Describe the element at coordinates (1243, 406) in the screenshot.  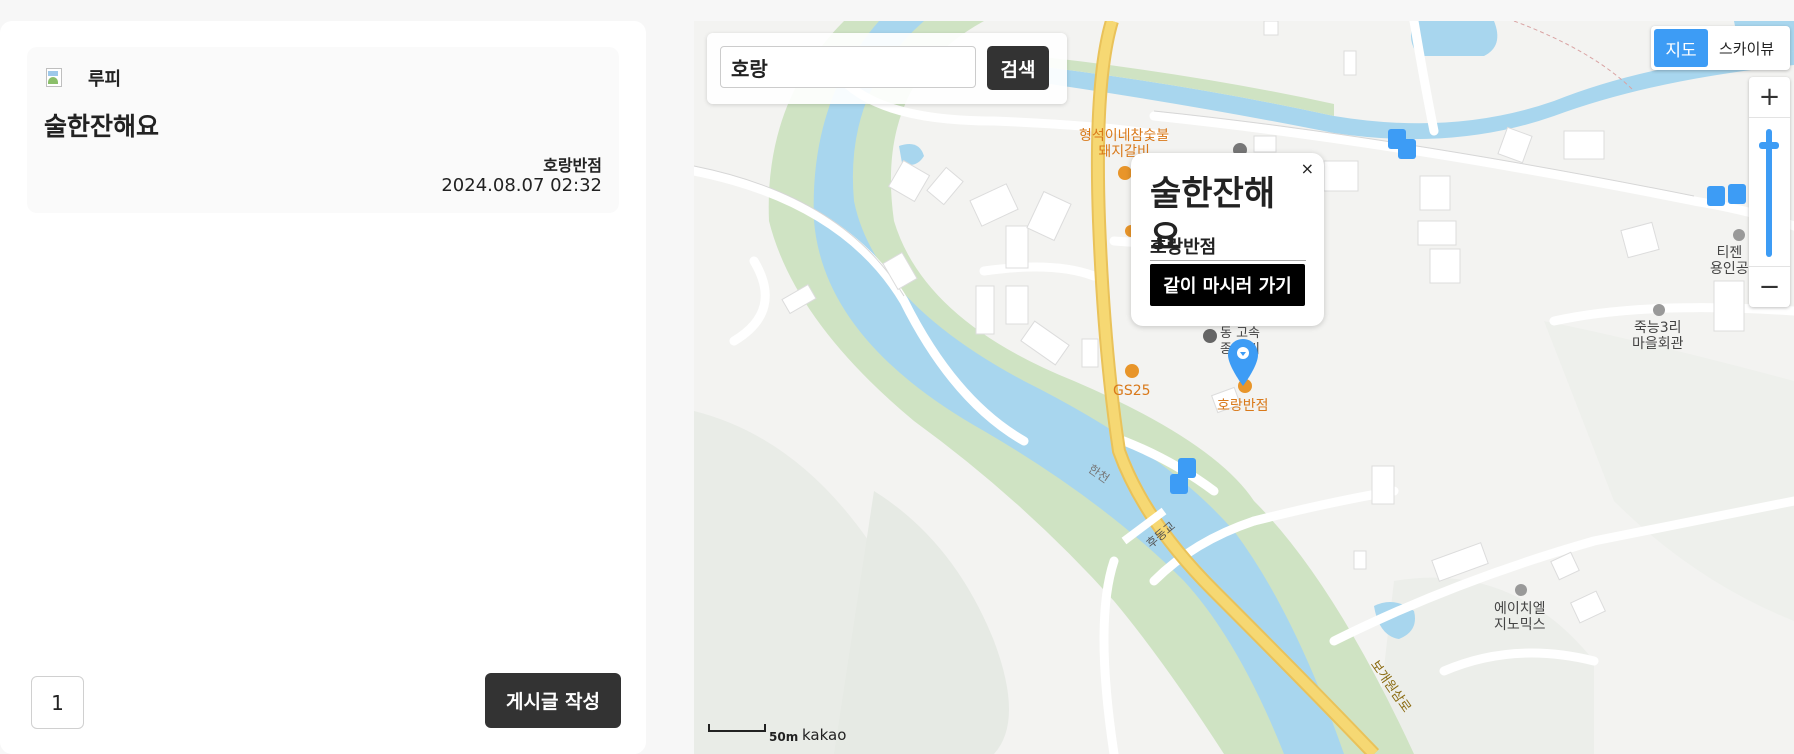
I see `poi-label-horang: 호랑반점` at that location.